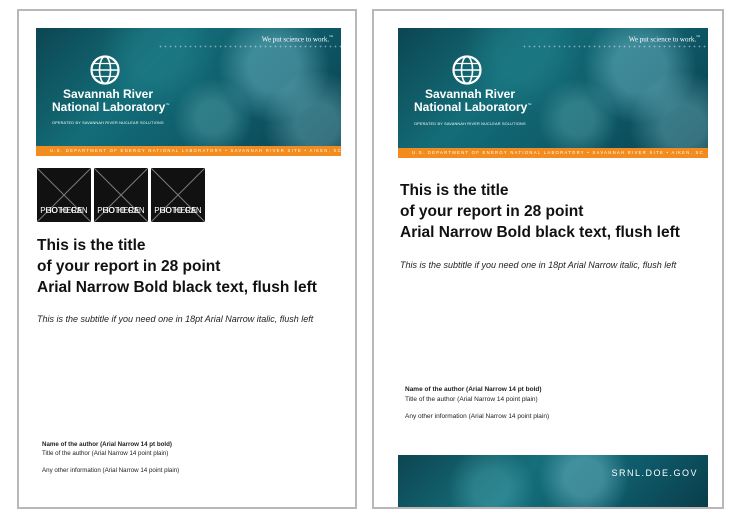 This screenshot has height=509, width=730. I want to click on srnl-footer-banner: SRNL.DOE.GOV, so click(553, 481).